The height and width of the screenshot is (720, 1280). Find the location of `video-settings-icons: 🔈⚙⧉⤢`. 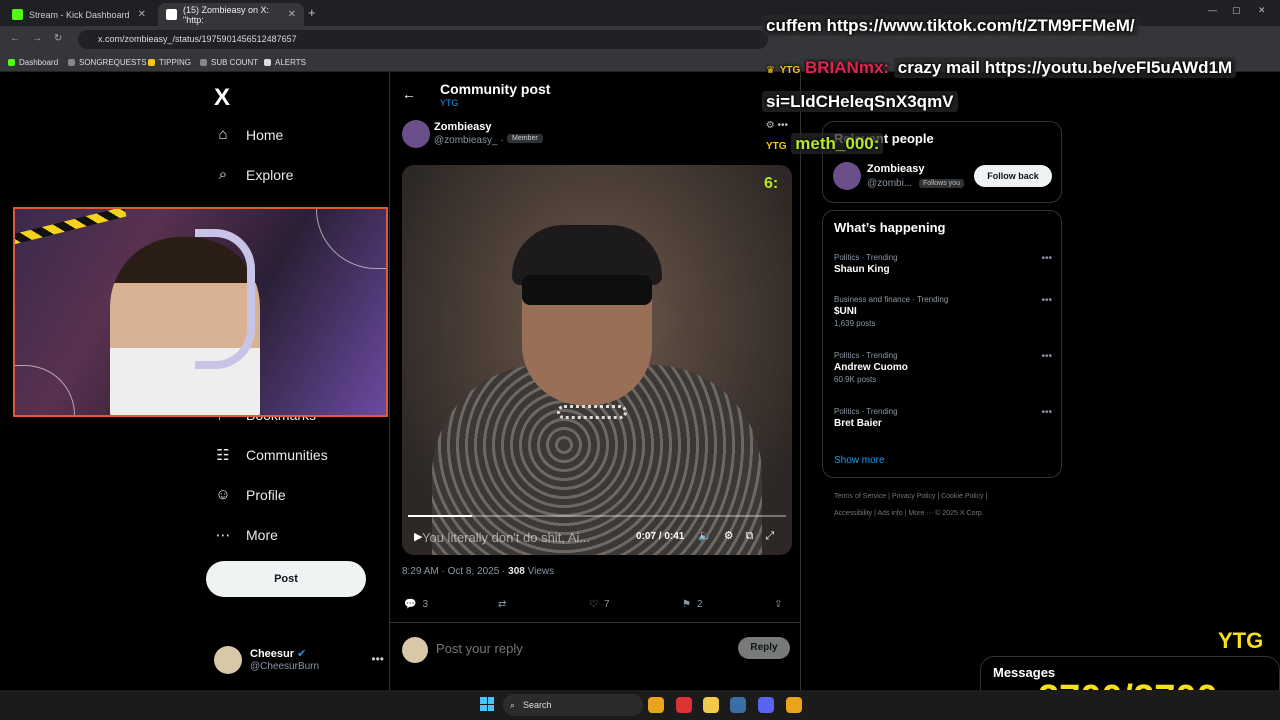

video-settings-icons: 🔈⚙⧉⤢ is located at coordinates (742, 536).